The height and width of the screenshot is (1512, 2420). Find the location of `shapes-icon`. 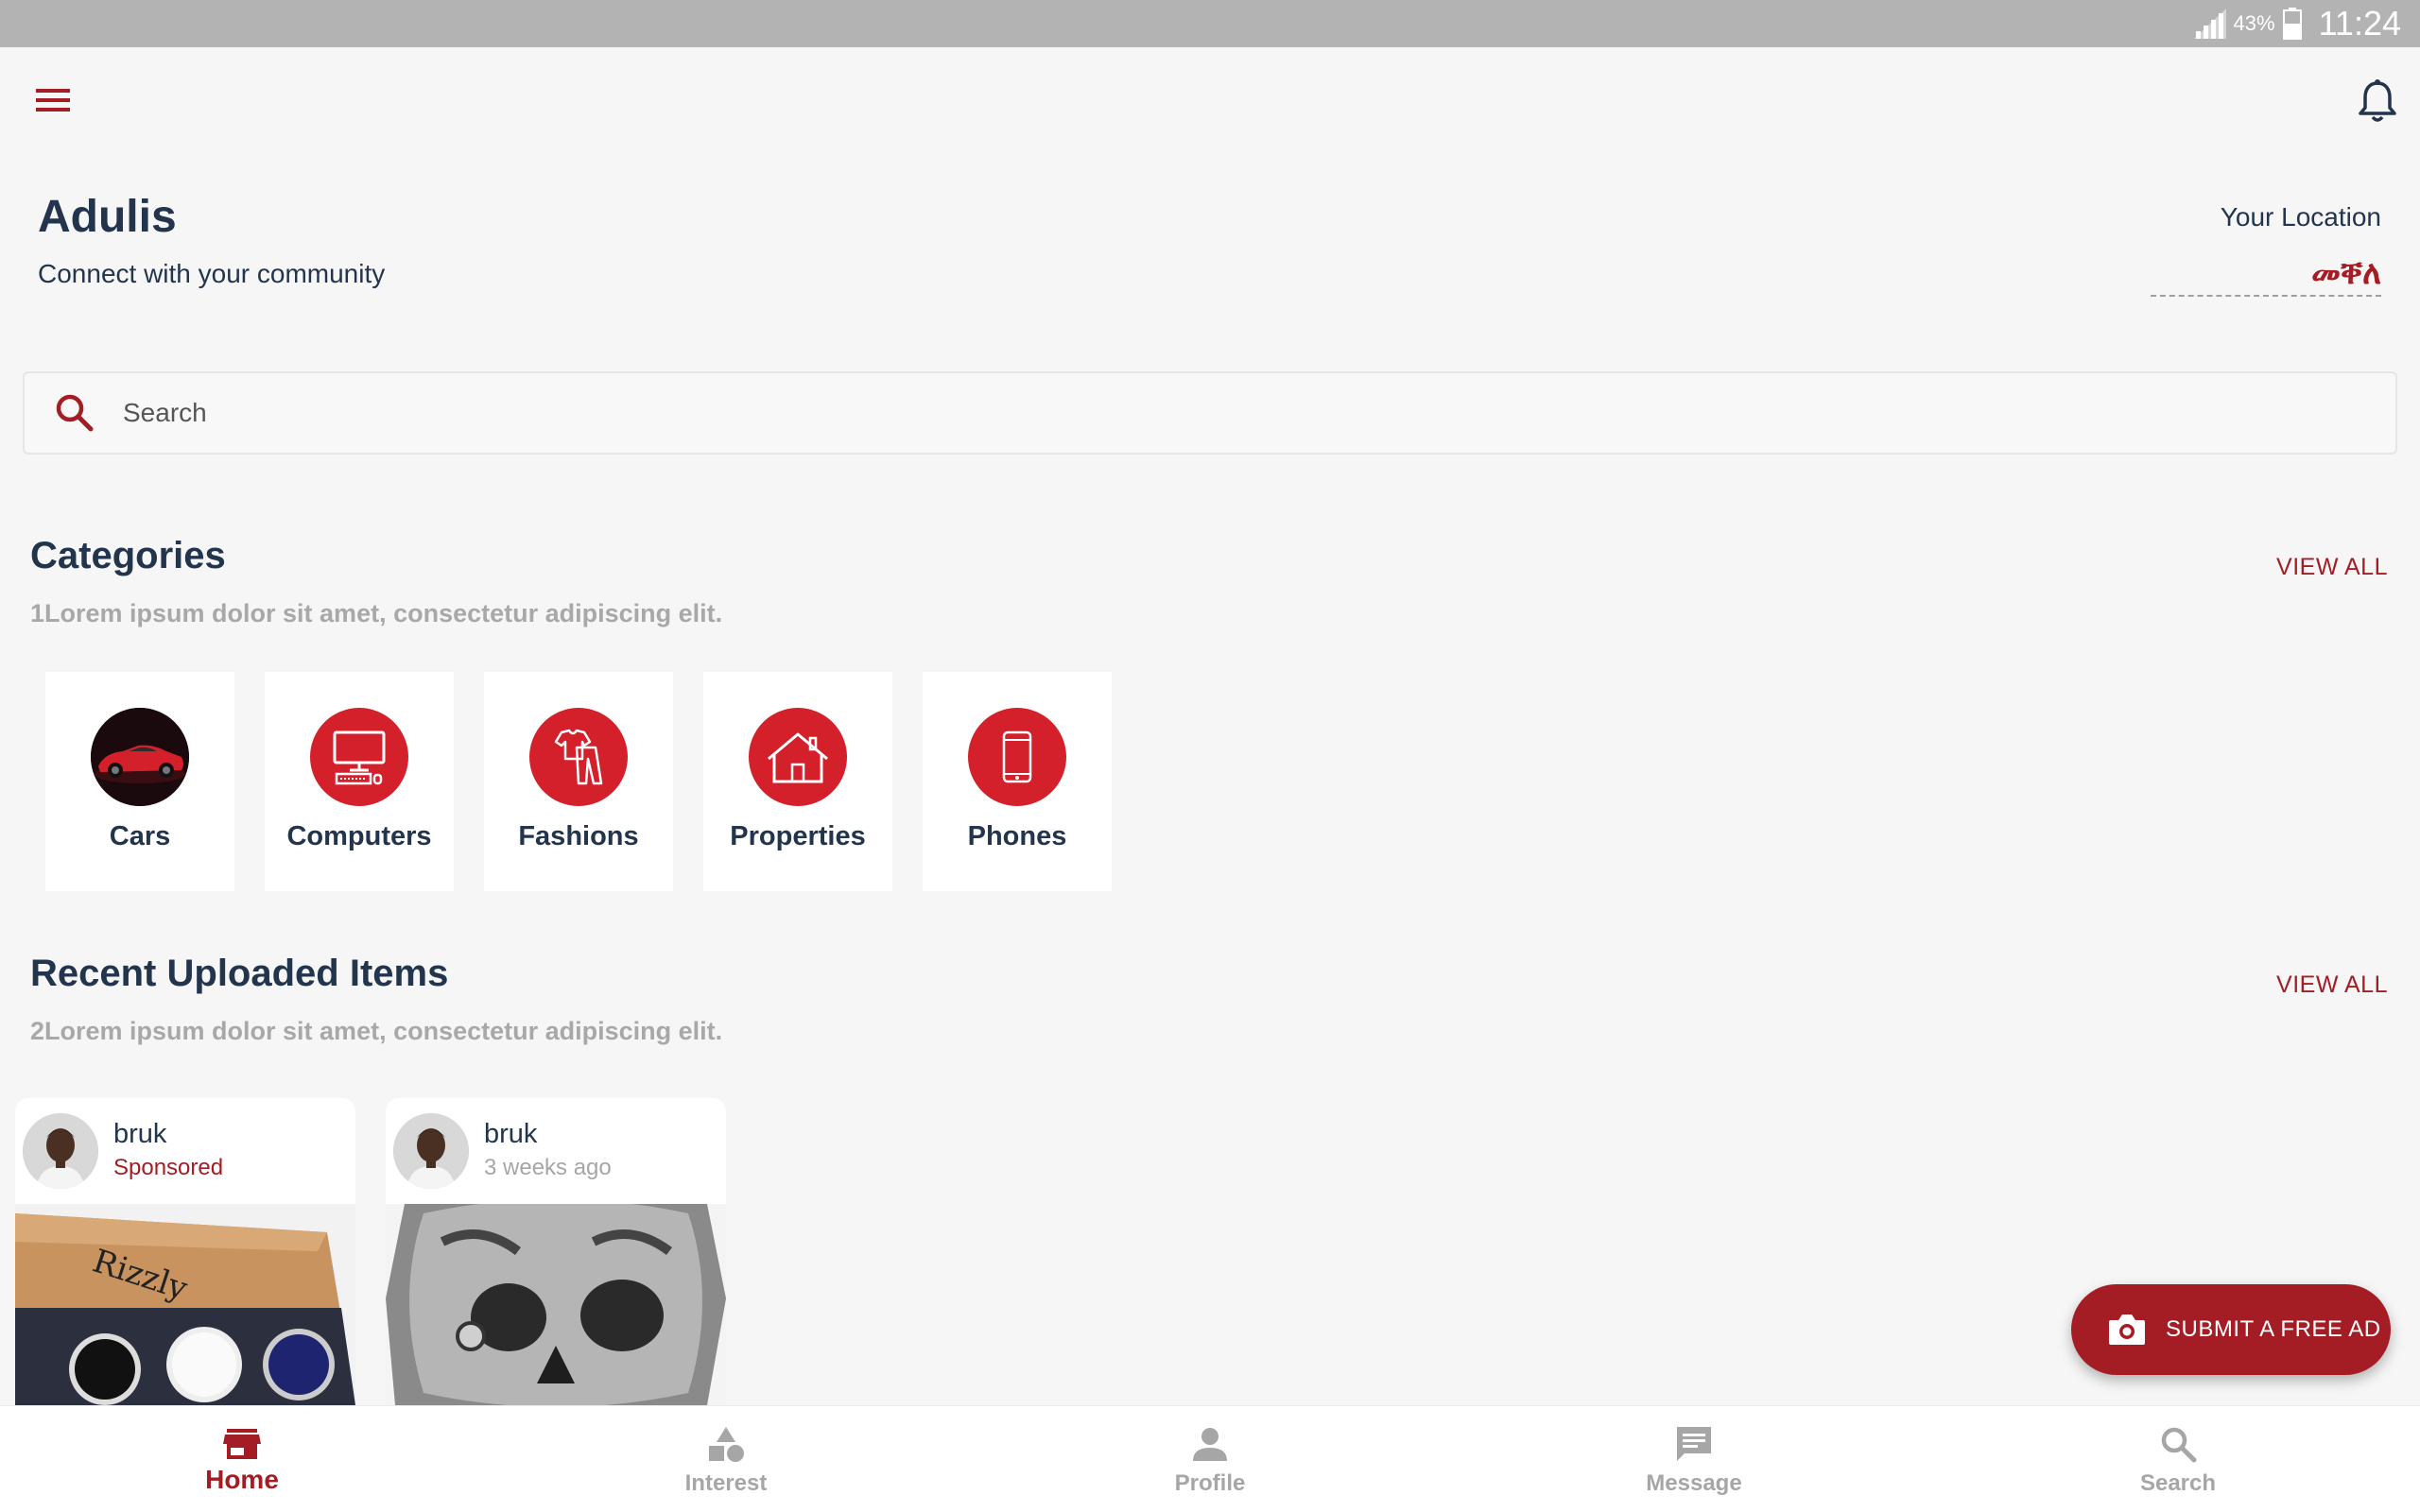

shapes-icon is located at coordinates (726, 1444).